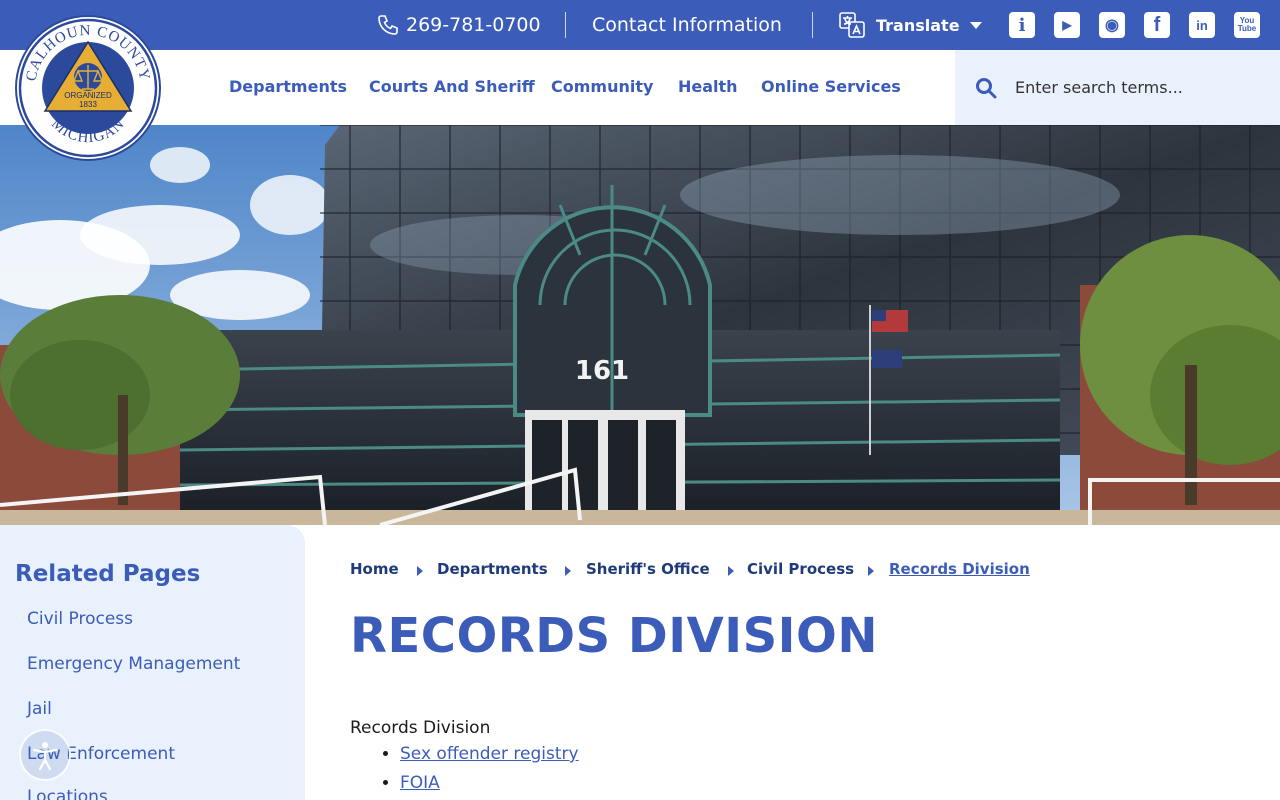 The width and height of the screenshot is (1280, 800). I want to click on logo-organized-text: ORGANIZED, so click(88, 95).